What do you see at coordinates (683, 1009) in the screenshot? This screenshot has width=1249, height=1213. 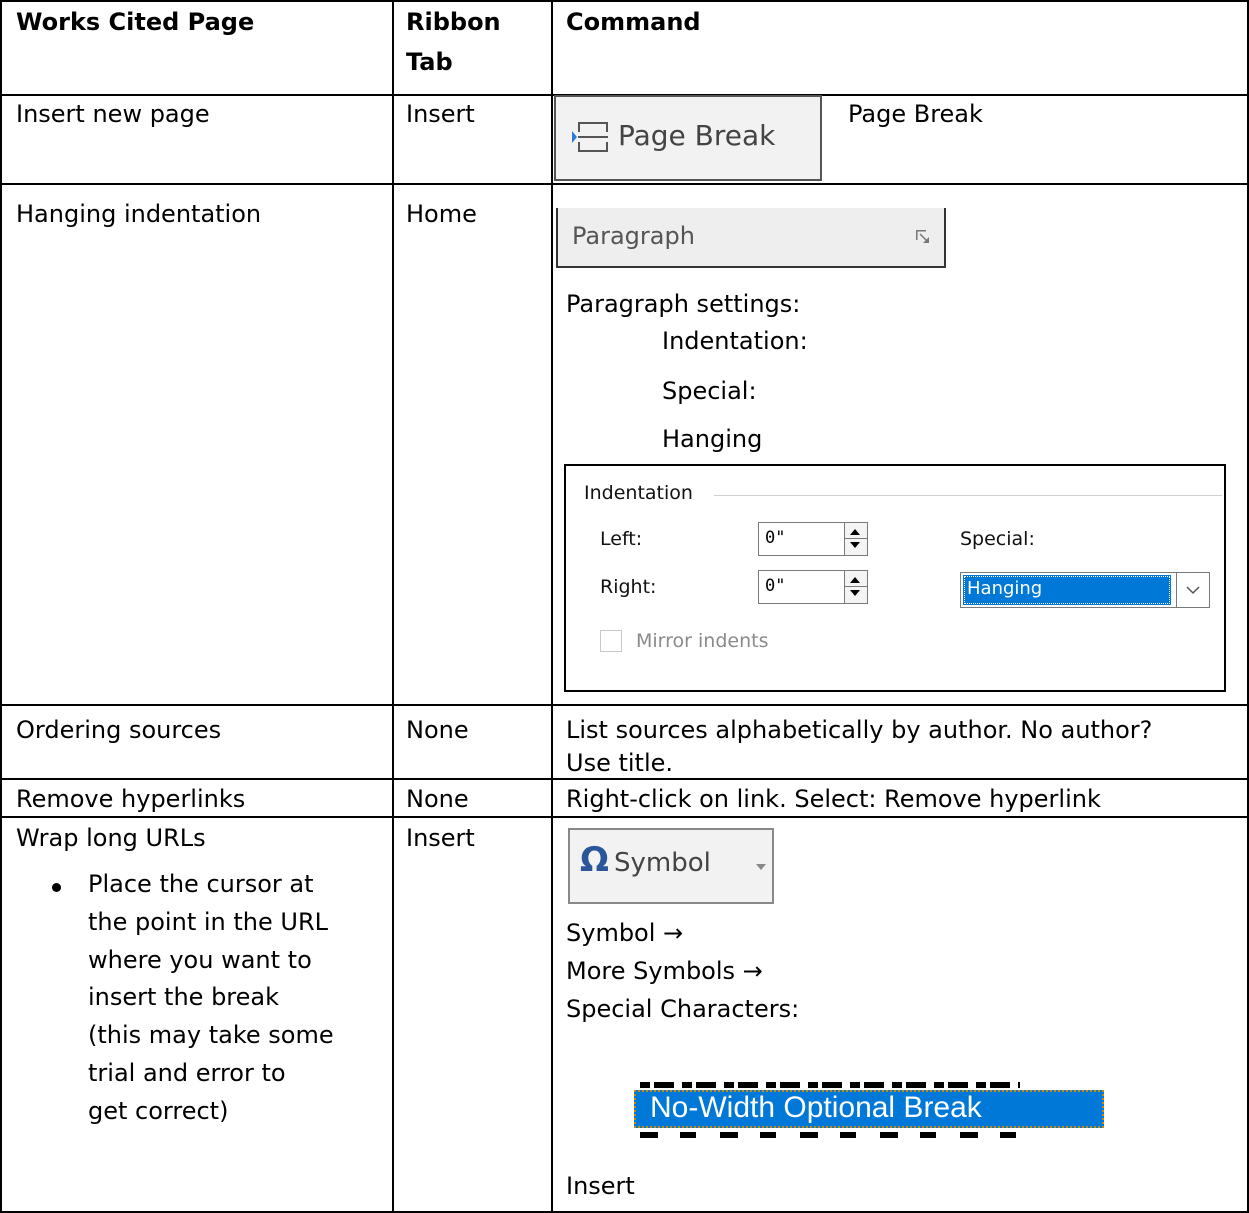 I see `special-characters-step: Special Characters:` at bounding box center [683, 1009].